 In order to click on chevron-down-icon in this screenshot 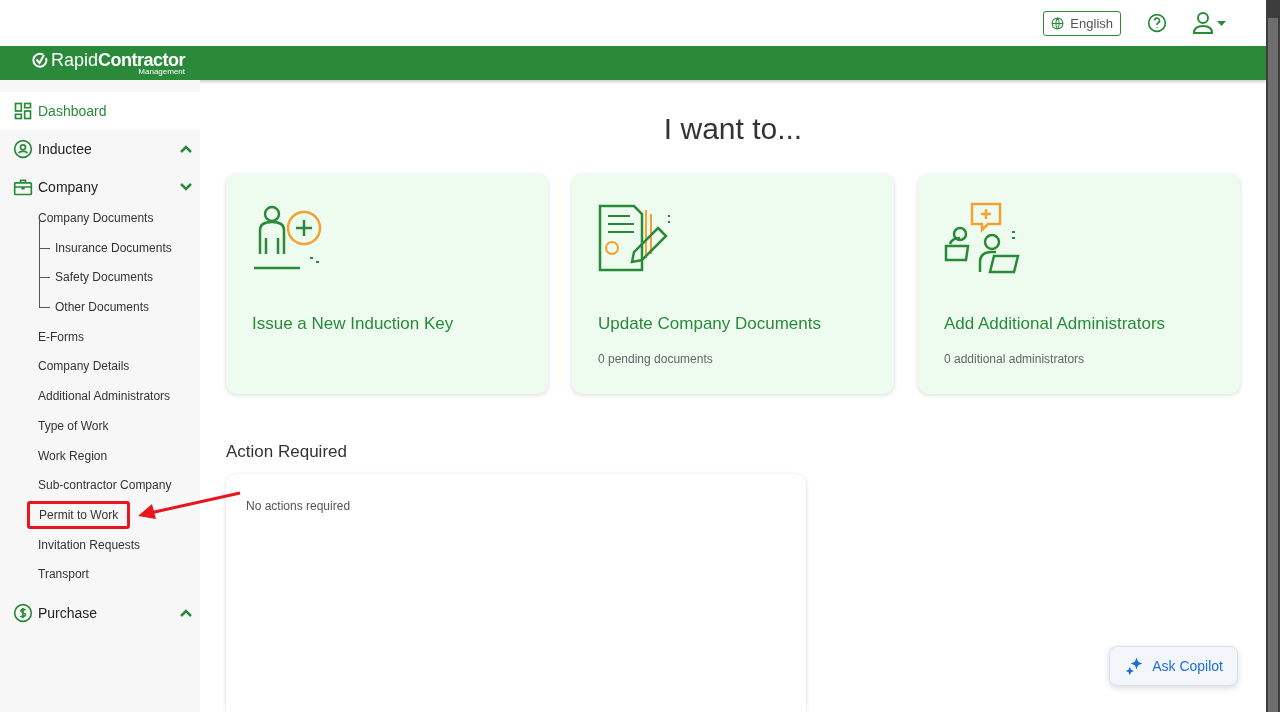, I will do `click(186, 187)`.